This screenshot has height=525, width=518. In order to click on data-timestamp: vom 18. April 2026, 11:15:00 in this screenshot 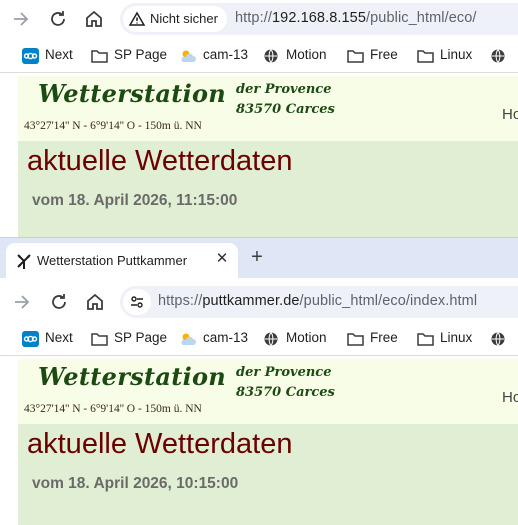, I will do `click(135, 200)`.